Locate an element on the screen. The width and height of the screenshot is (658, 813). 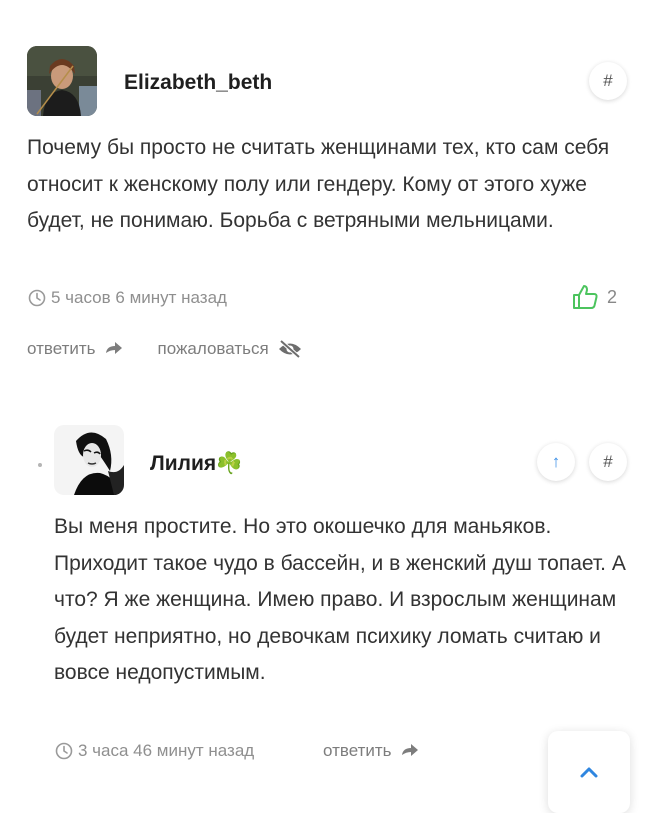
eye-off-icon is located at coordinates (289, 349).